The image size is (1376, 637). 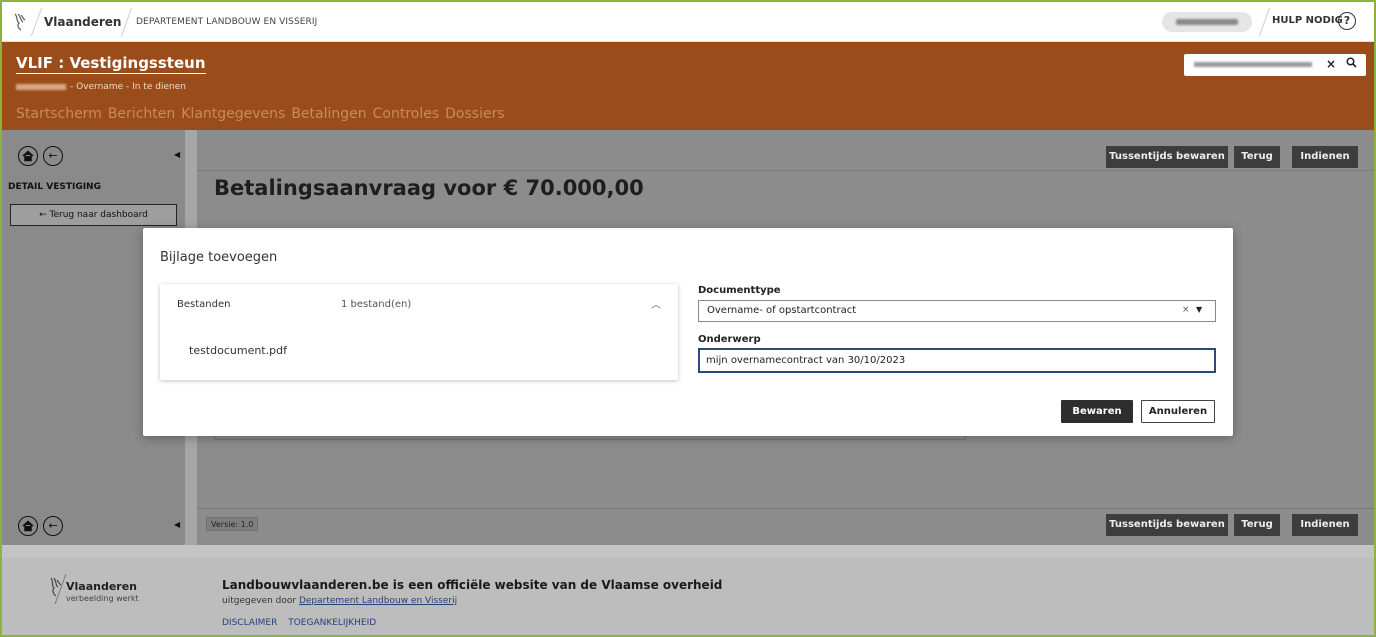 What do you see at coordinates (1351, 64) in the screenshot?
I see `search-icon` at bounding box center [1351, 64].